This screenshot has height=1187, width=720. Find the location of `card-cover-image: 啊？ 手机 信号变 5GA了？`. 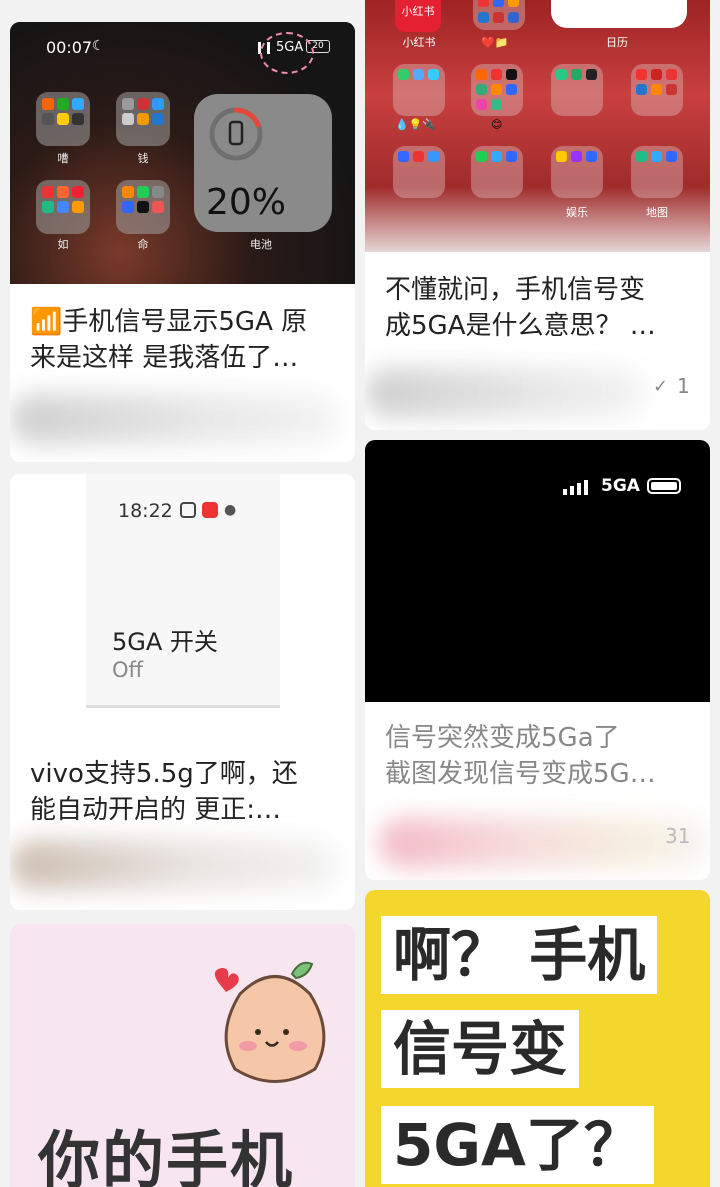

card-cover-image: 啊？ 手机 信号变 5GA了？ is located at coordinates (537, 1038).